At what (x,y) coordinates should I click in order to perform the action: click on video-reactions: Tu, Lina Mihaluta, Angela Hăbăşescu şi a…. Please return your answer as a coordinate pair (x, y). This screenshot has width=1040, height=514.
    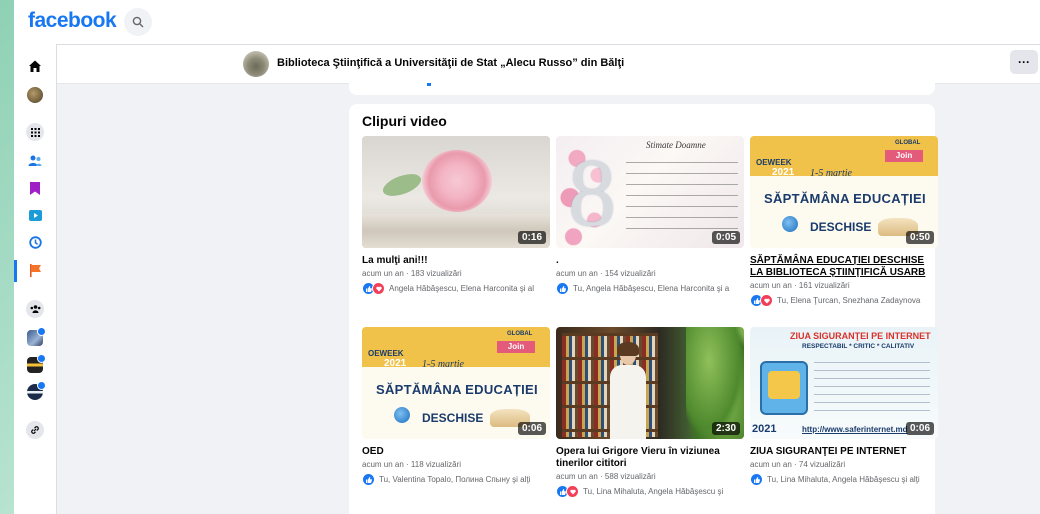
    Looking at the image, I should click on (844, 479).